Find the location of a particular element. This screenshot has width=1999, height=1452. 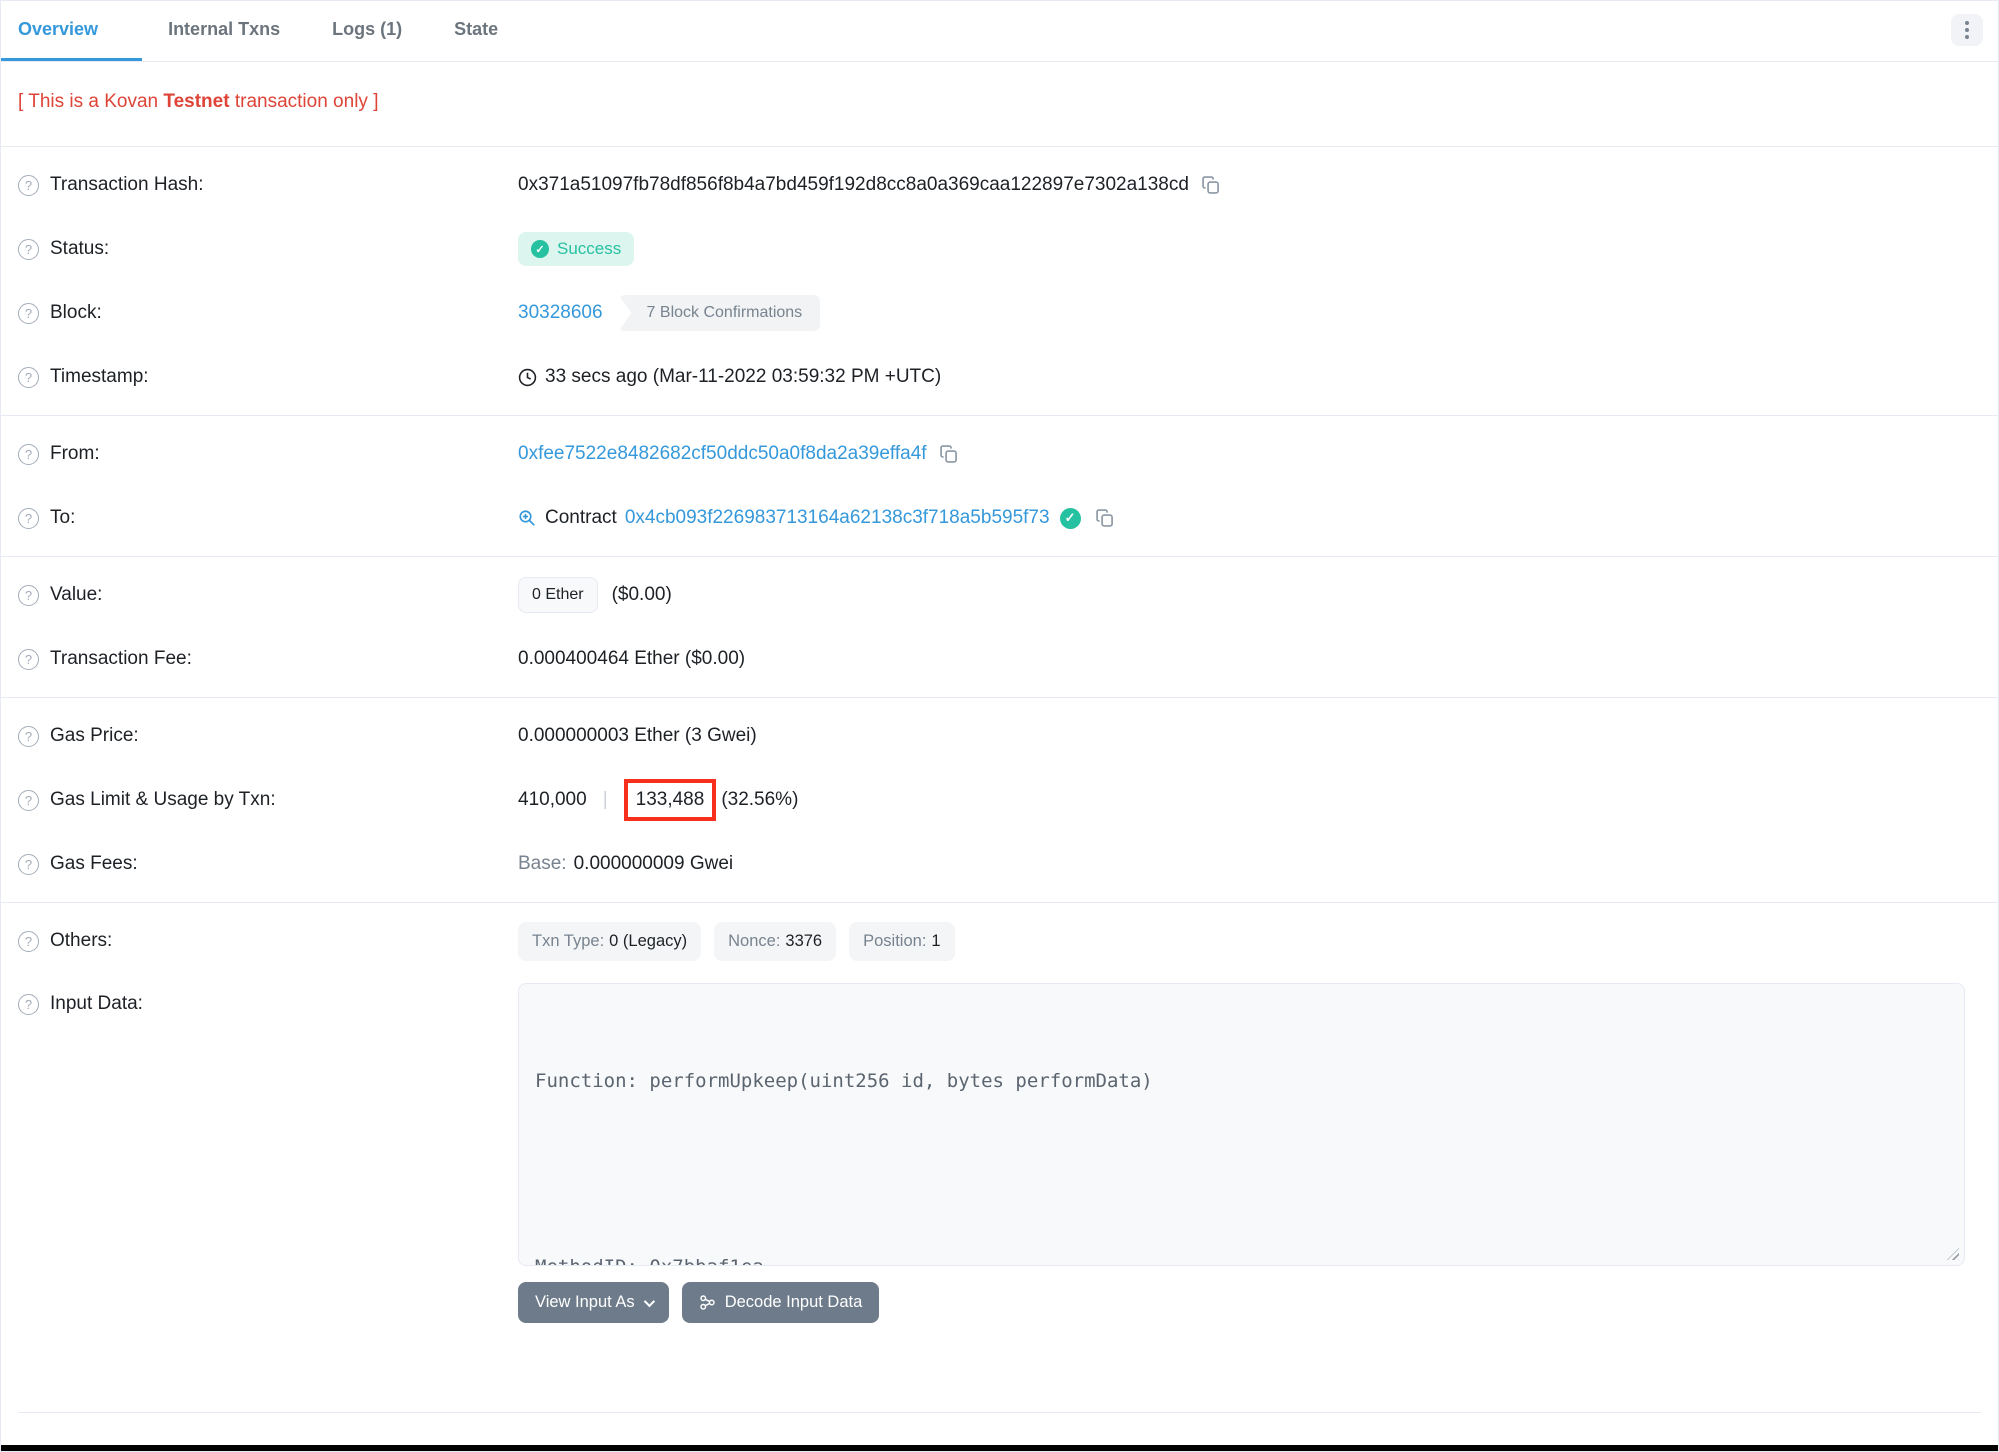

gas-used-percent: (32.56%) is located at coordinates (760, 799).